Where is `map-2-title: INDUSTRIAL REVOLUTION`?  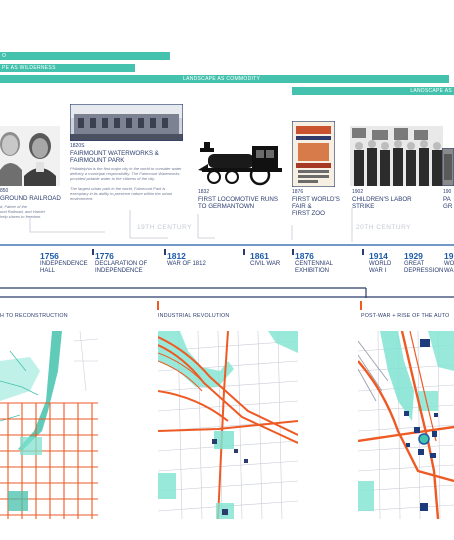
map-2-title: INDUSTRIAL REVOLUTION is located at coordinates (194, 316).